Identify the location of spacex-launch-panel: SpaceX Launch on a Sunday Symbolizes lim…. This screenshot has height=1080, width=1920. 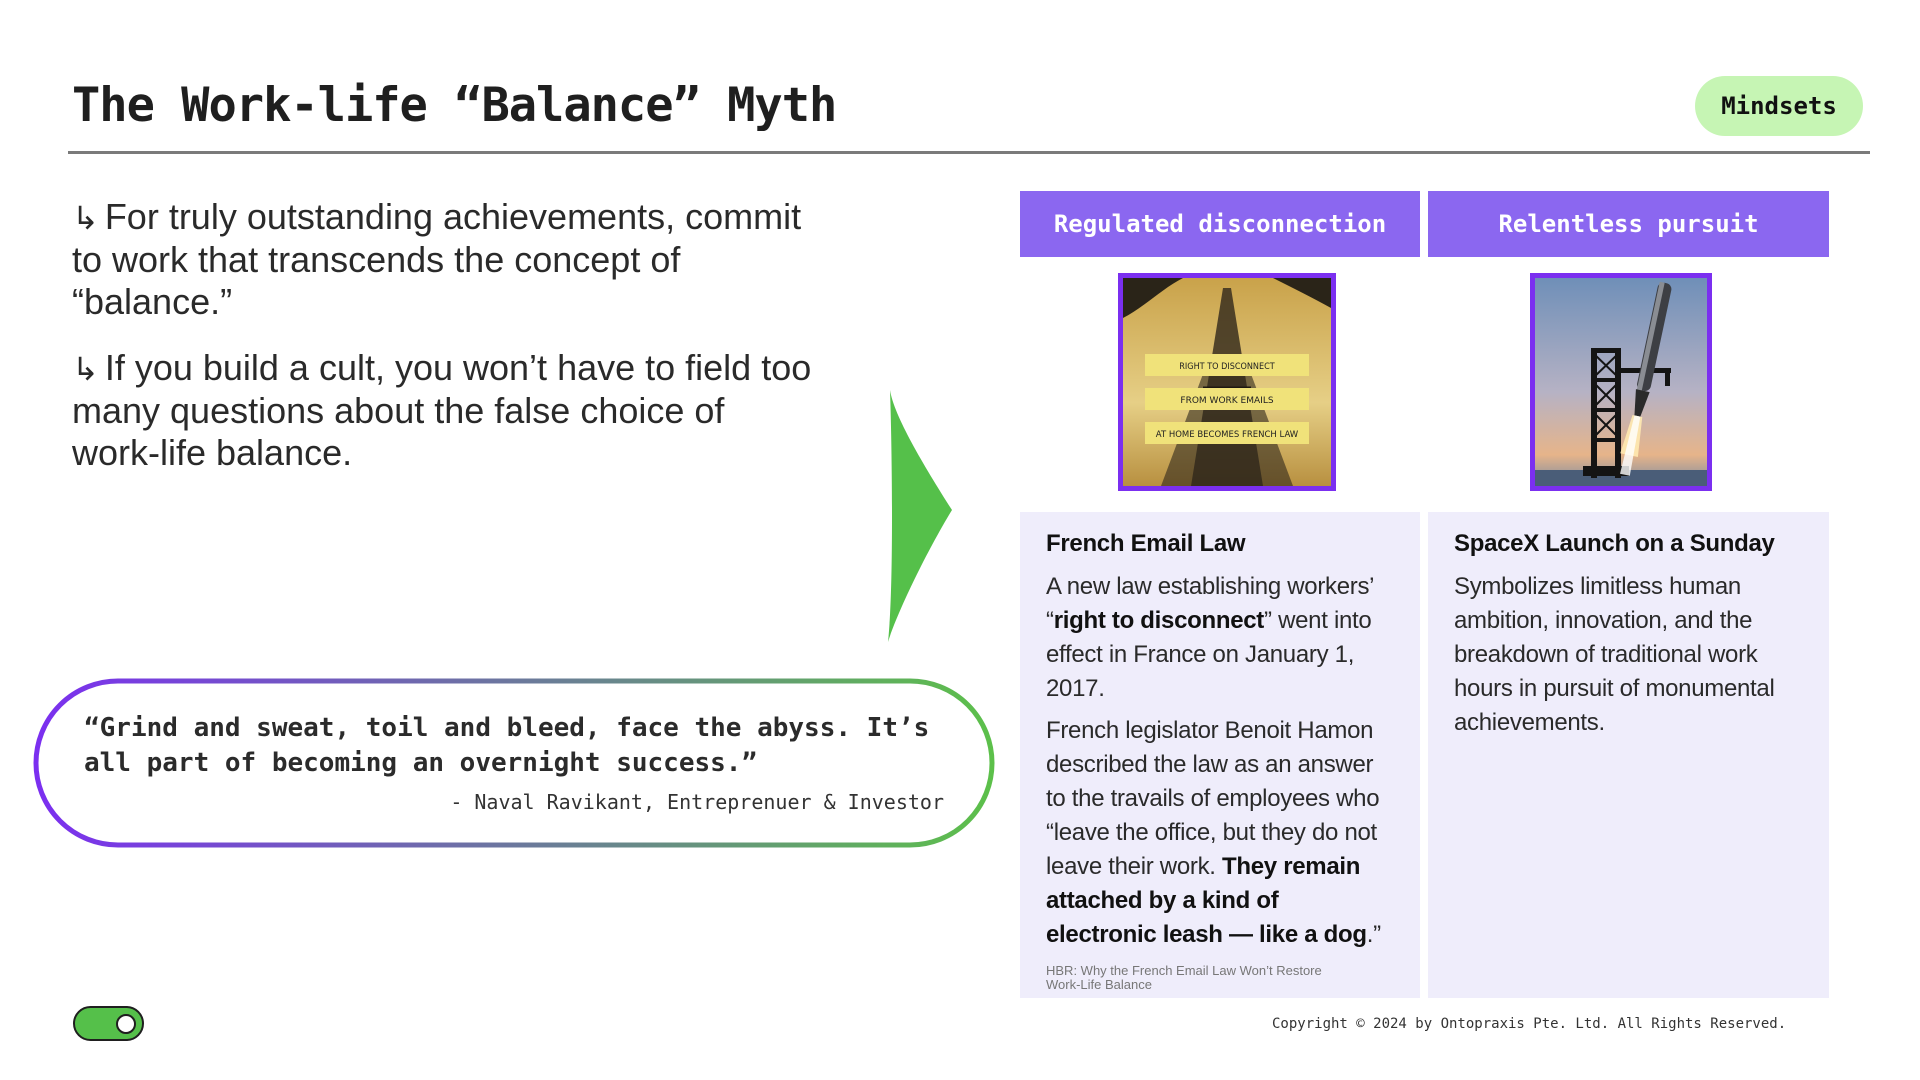
(1628, 755).